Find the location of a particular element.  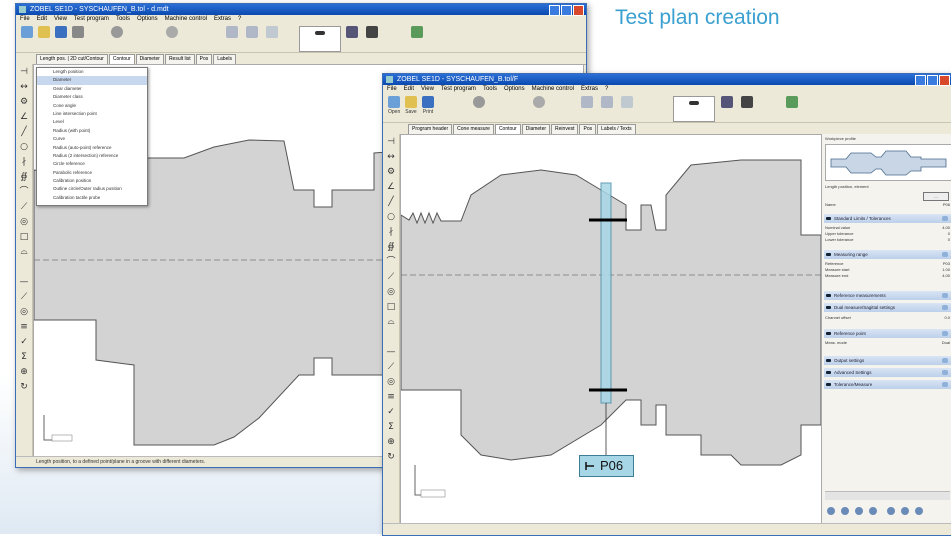

tool-new-icon: Open is located at coordinates (394, 108).